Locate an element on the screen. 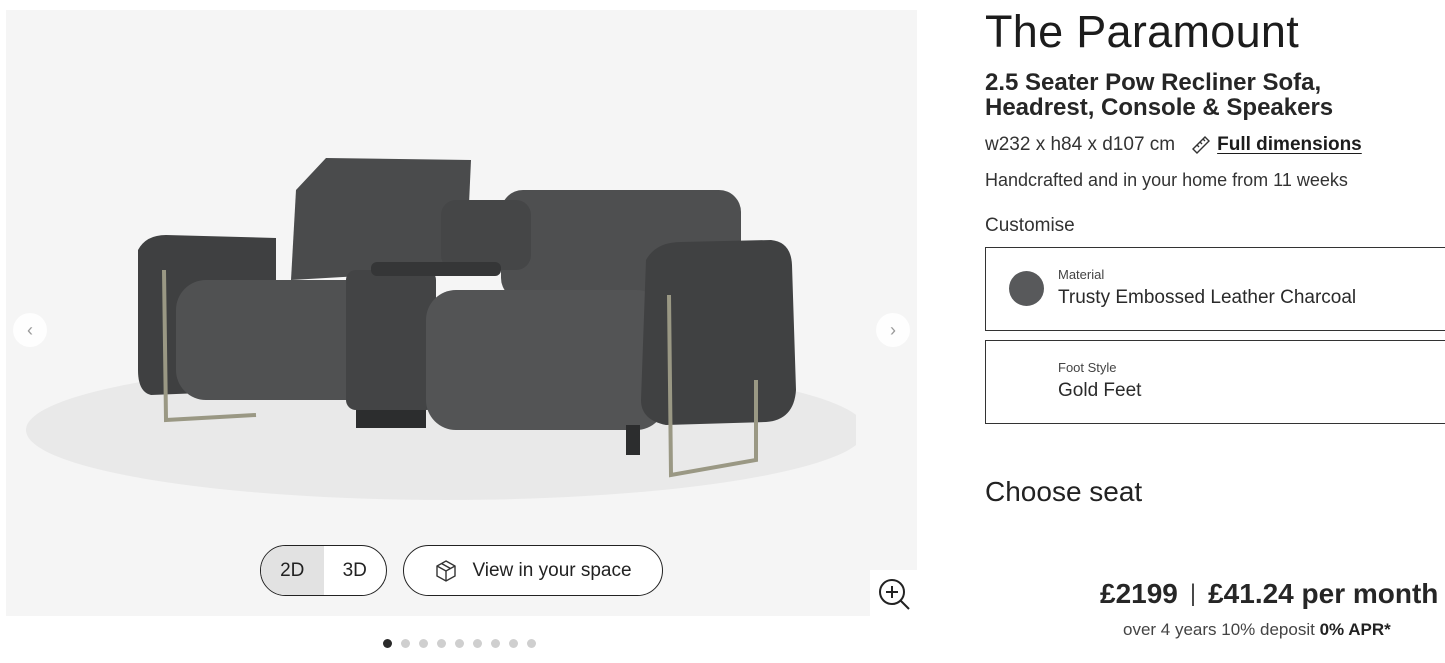 The height and width of the screenshot is (663, 1445). ar-button-label: View in your space is located at coordinates (552, 570).